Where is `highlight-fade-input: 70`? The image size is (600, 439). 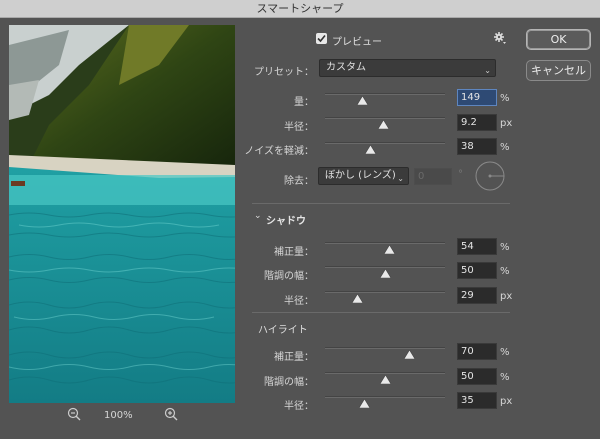
highlight-fade-input: 70 is located at coordinates (477, 351).